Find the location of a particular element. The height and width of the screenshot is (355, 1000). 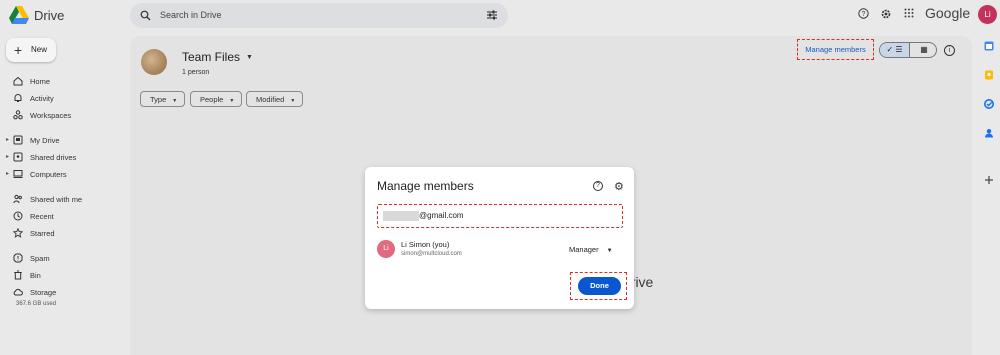

new-button-label: New is located at coordinates (39, 49).